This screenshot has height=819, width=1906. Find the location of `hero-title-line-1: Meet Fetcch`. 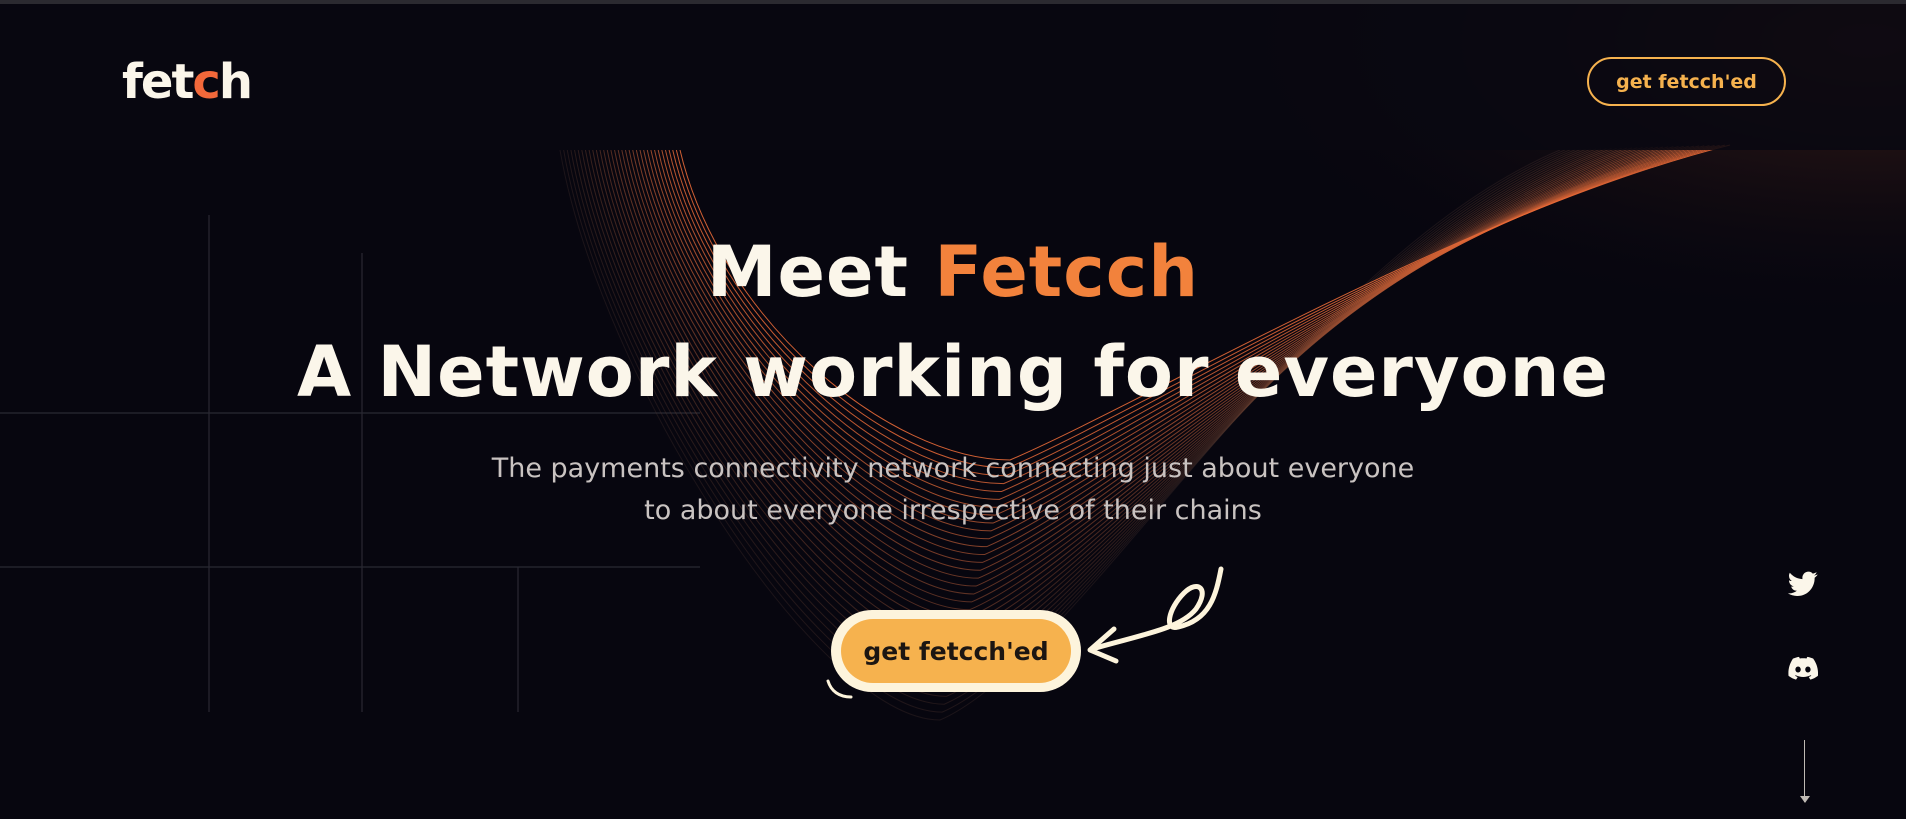

hero-title-line-1: Meet Fetcch is located at coordinates (953, 272).